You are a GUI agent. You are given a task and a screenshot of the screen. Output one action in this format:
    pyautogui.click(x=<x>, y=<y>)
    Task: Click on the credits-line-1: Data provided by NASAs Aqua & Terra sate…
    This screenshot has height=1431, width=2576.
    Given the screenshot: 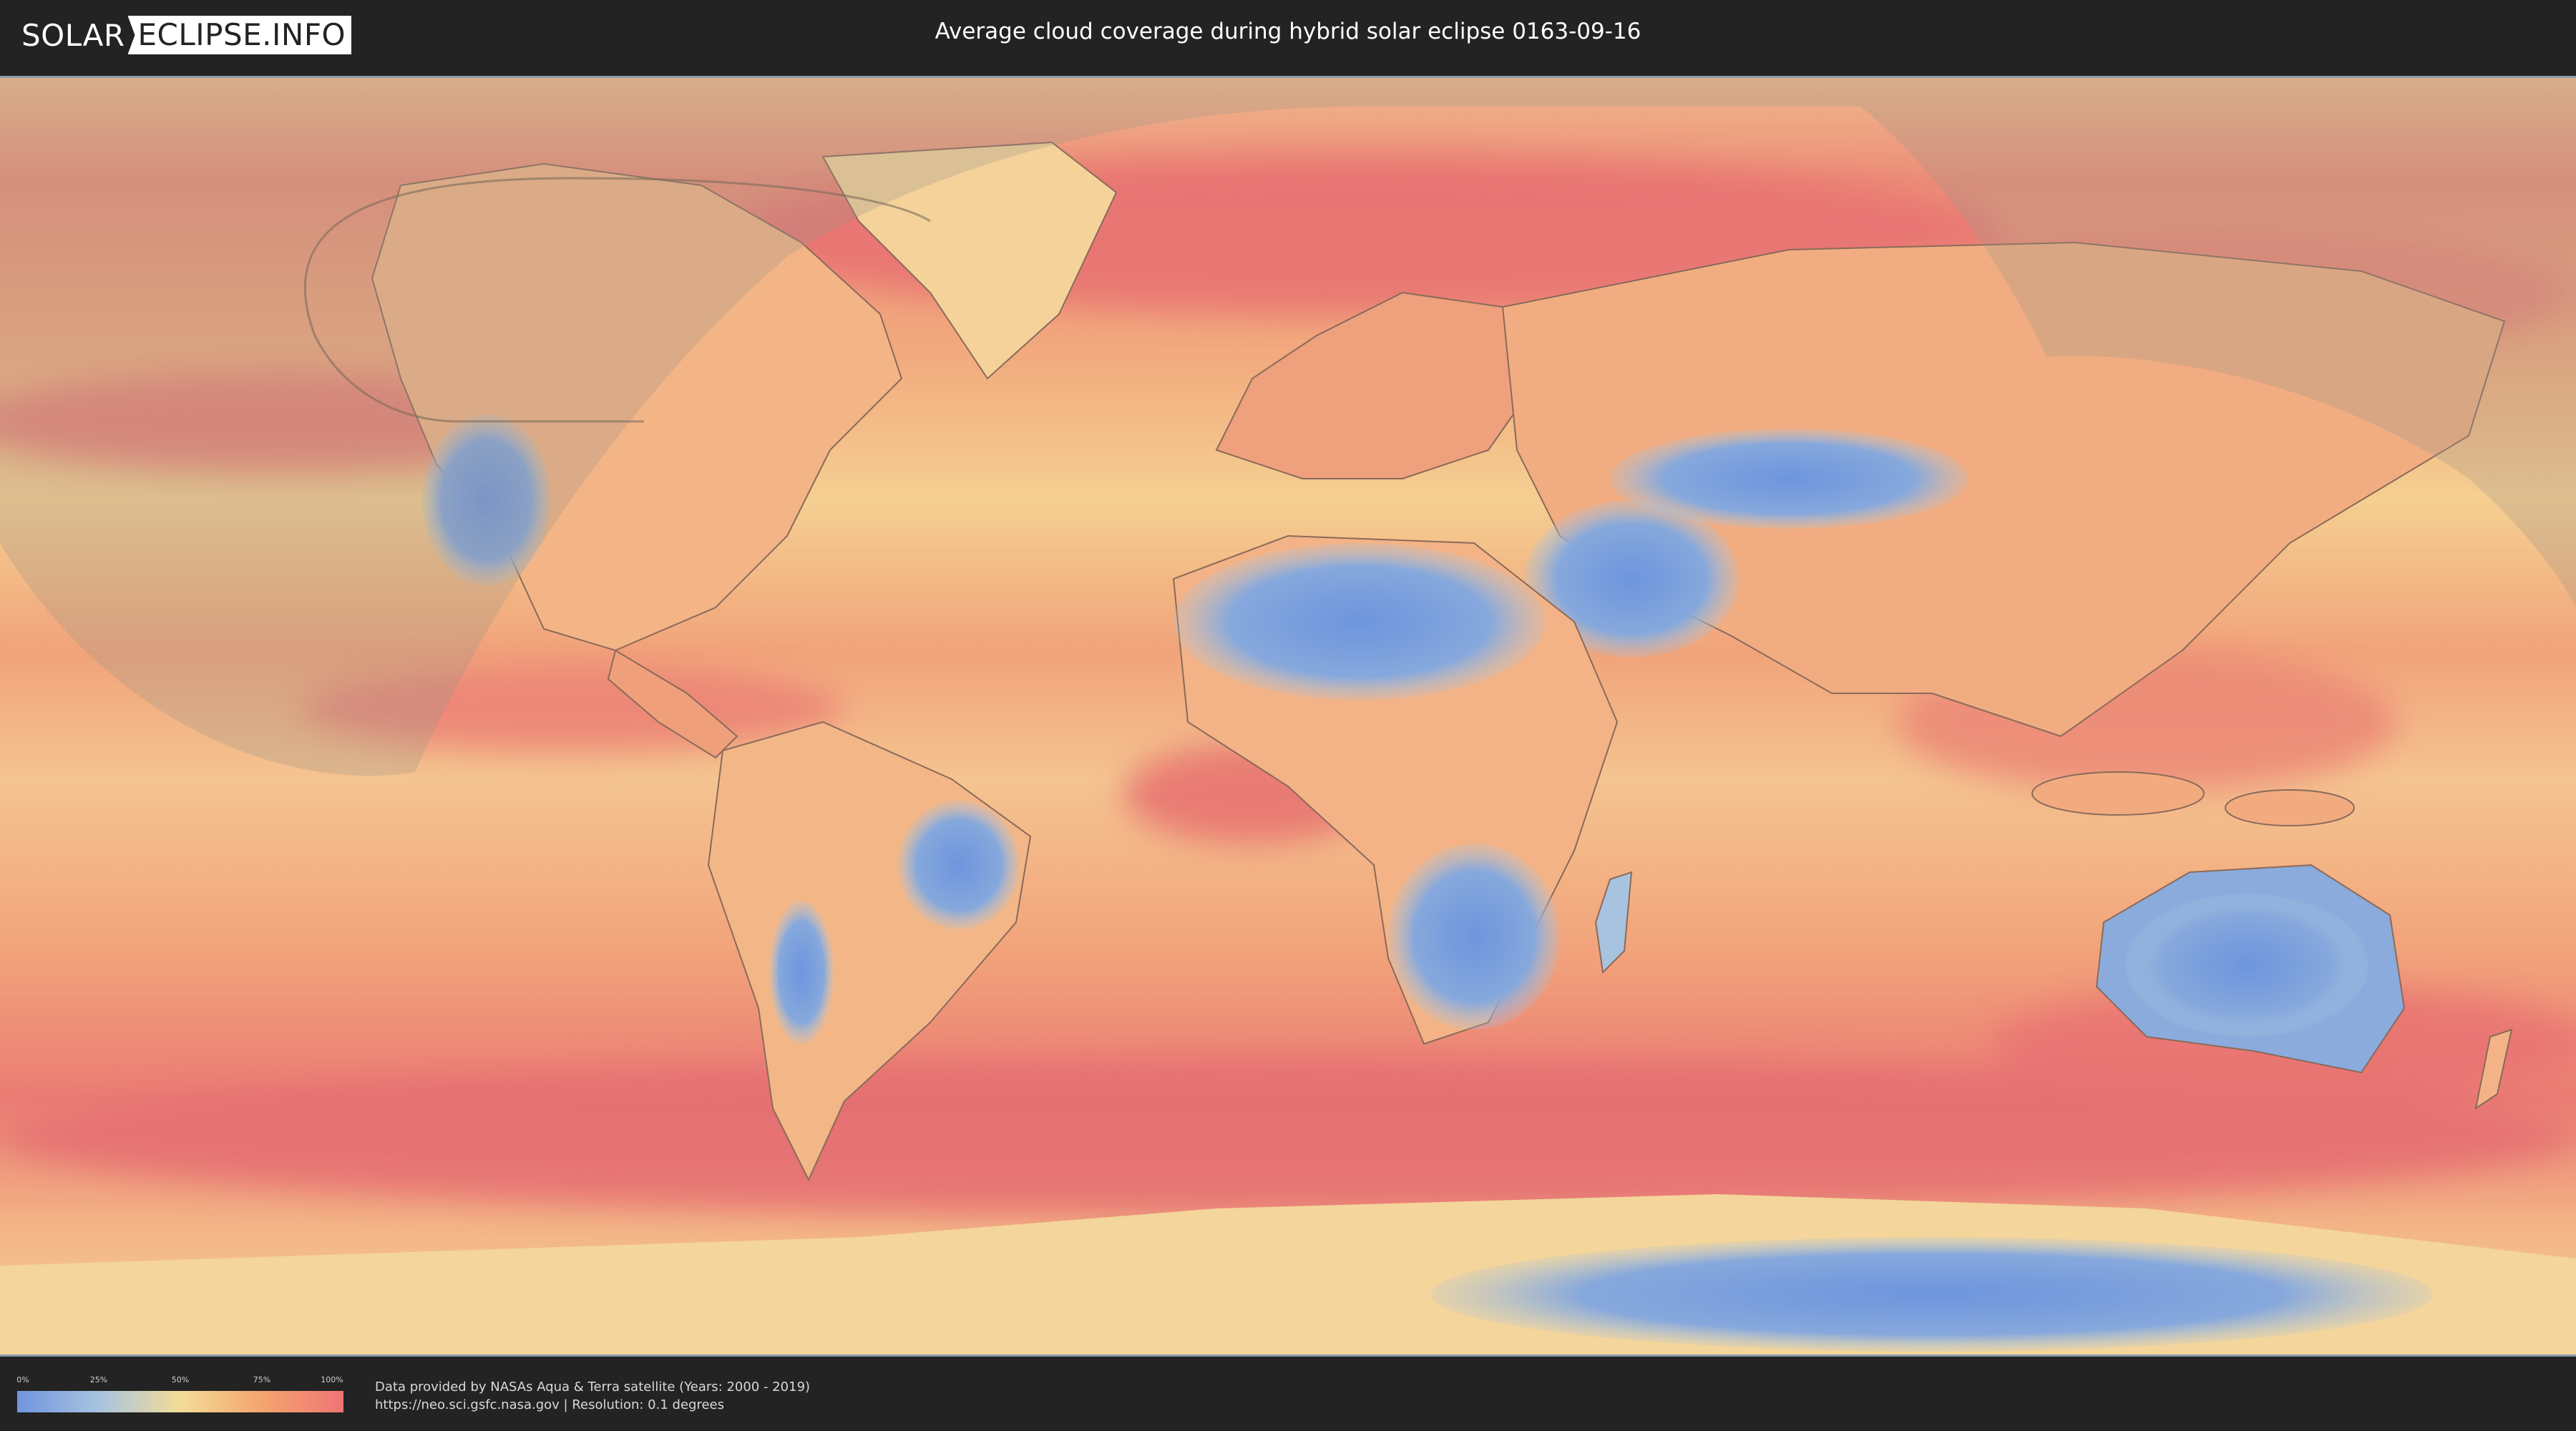 What is the action you would take?
    pyautogui.click(x=593, y=1387)
    